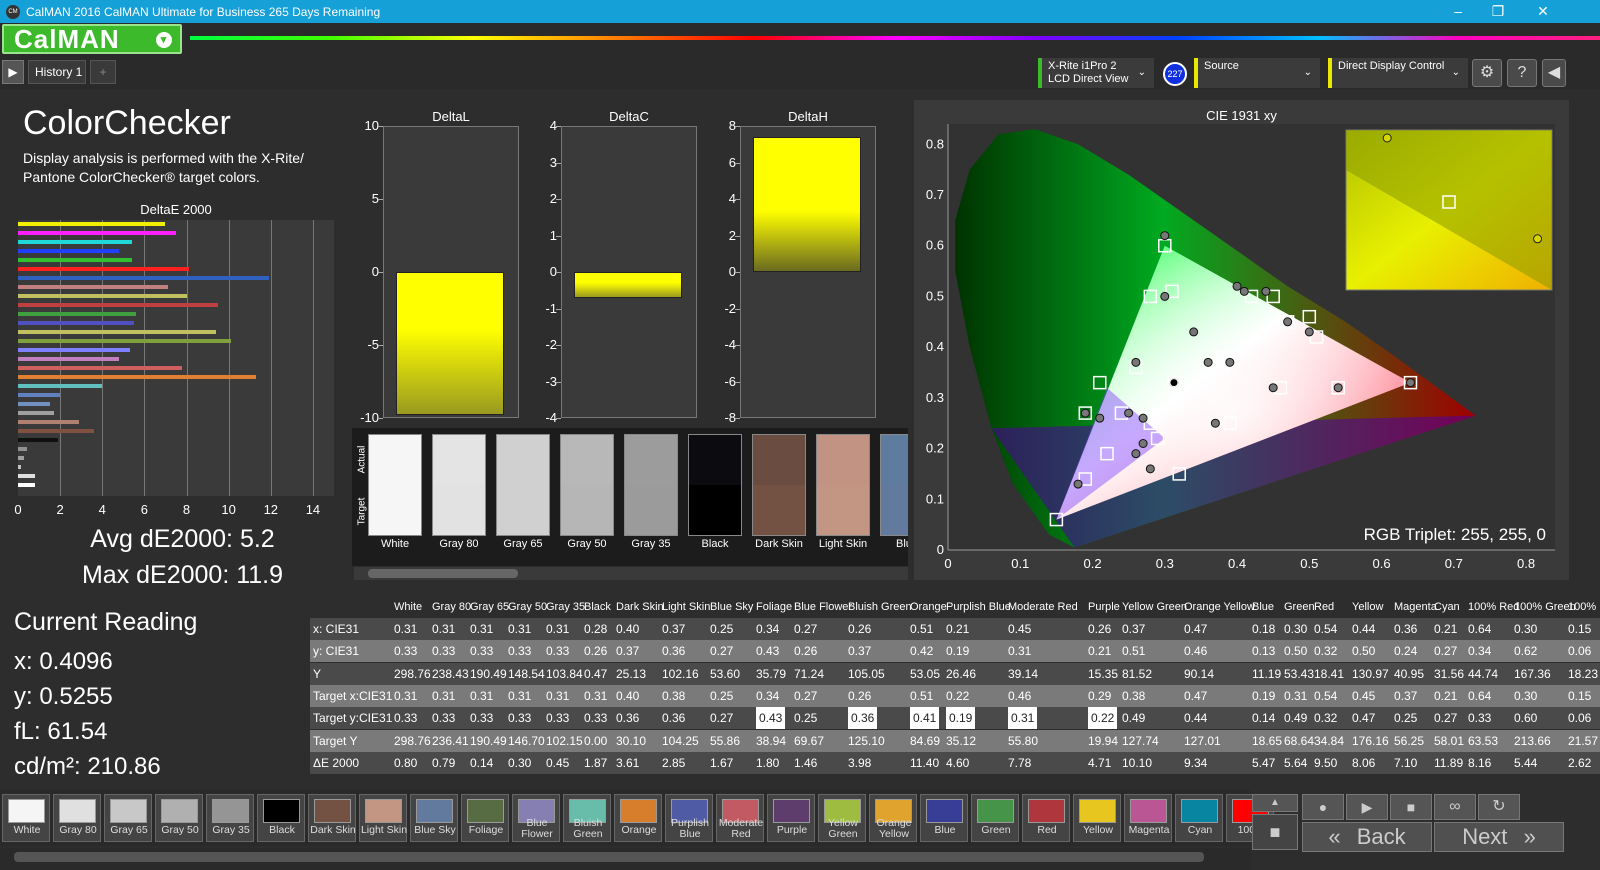  Describe the element at coordinates (1334, 836) in the screenshot. I see `back-icon: «` at that location.